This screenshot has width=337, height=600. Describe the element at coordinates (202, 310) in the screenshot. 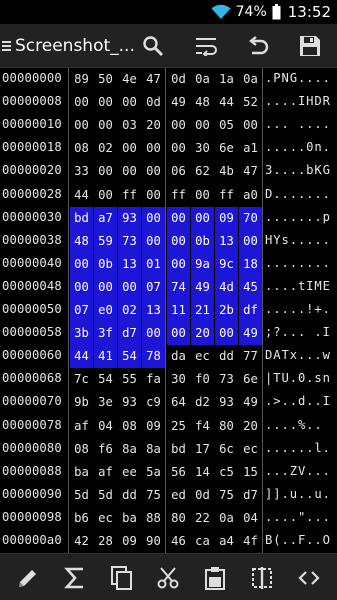

I see `hex-byte-selected: 21` at that location.